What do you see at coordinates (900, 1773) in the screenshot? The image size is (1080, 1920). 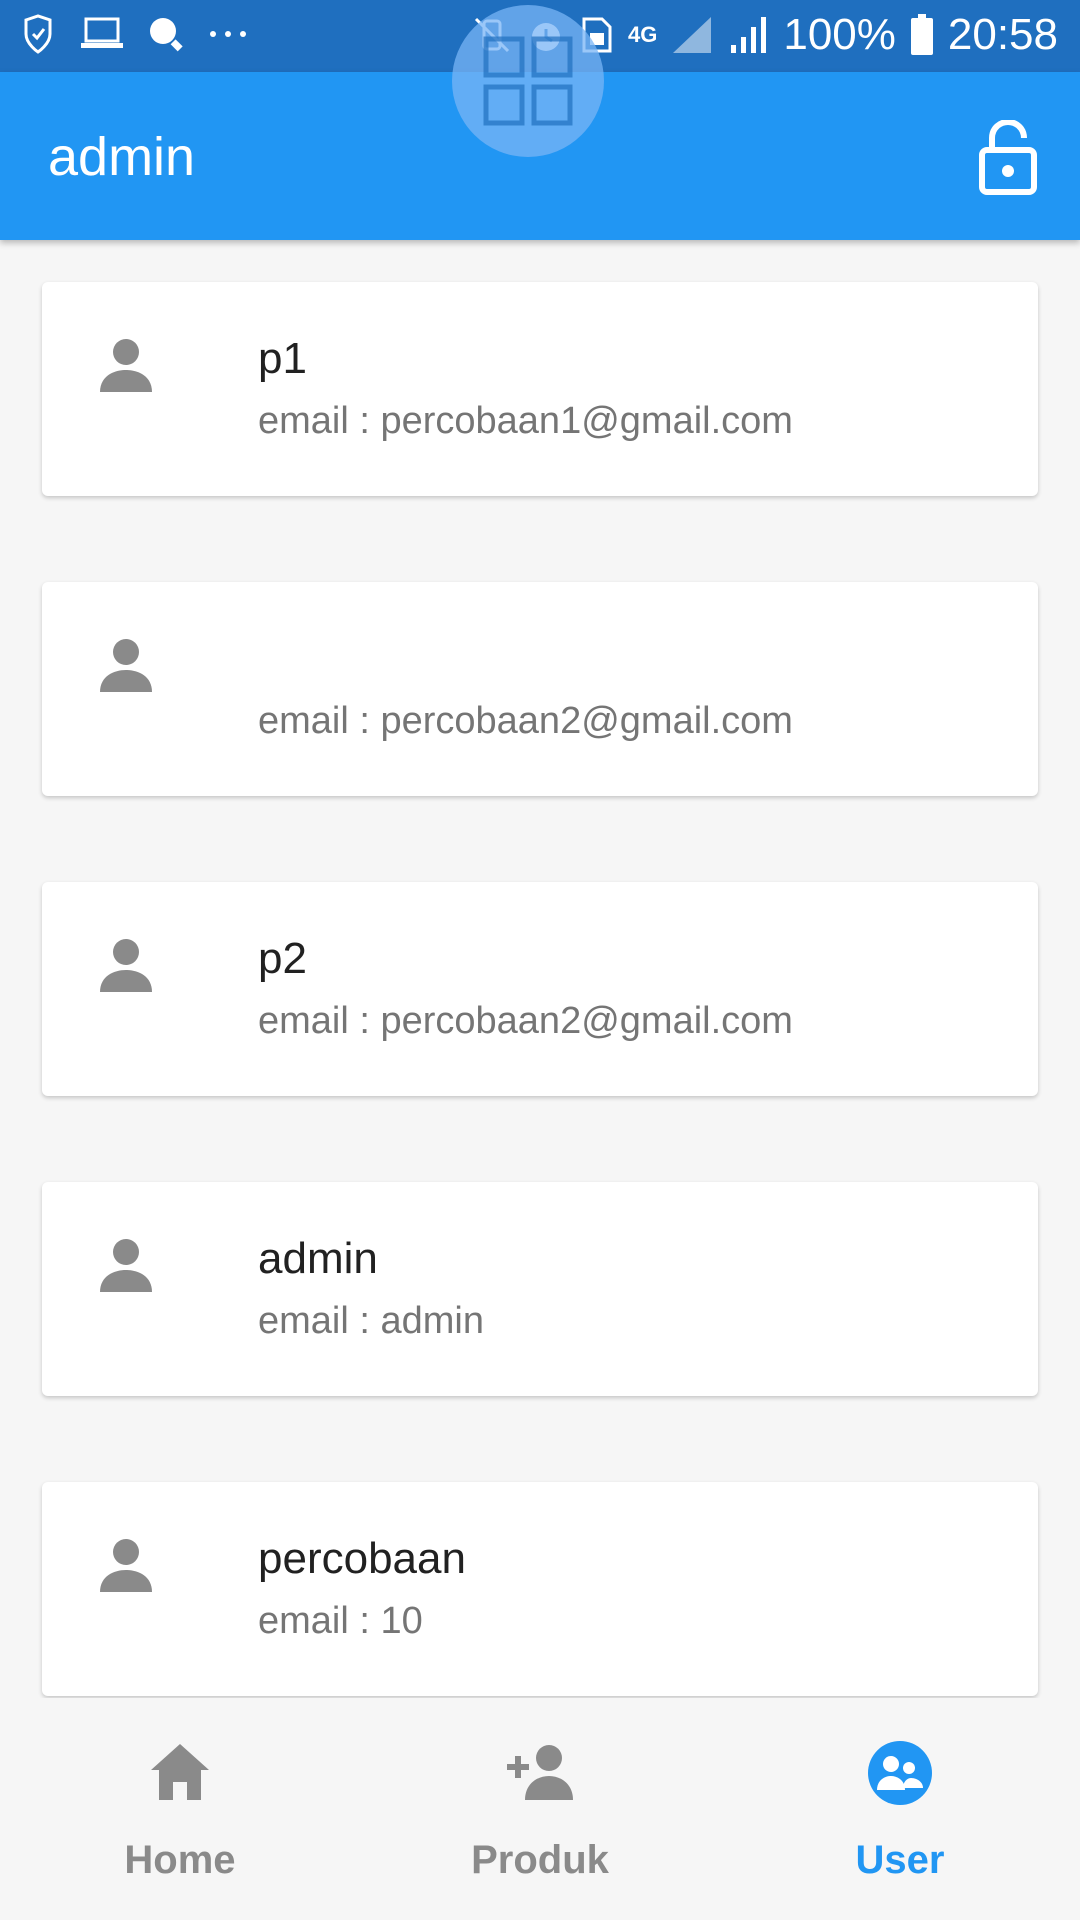 I see `users-icon` at bounding box center [900, 1773].